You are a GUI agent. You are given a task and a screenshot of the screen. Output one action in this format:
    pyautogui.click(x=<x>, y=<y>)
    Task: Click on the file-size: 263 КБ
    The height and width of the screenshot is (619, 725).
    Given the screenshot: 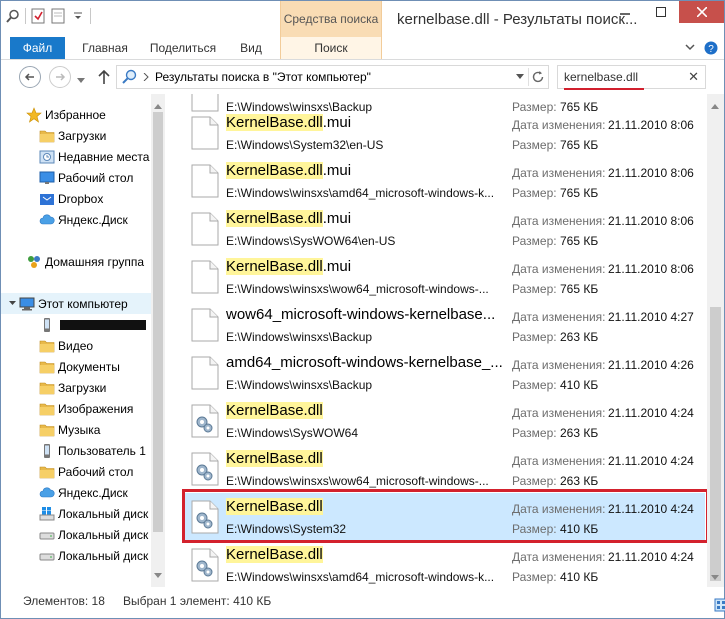 What is the action you would take?
    pyautogui.click(x=579, y=433)
    